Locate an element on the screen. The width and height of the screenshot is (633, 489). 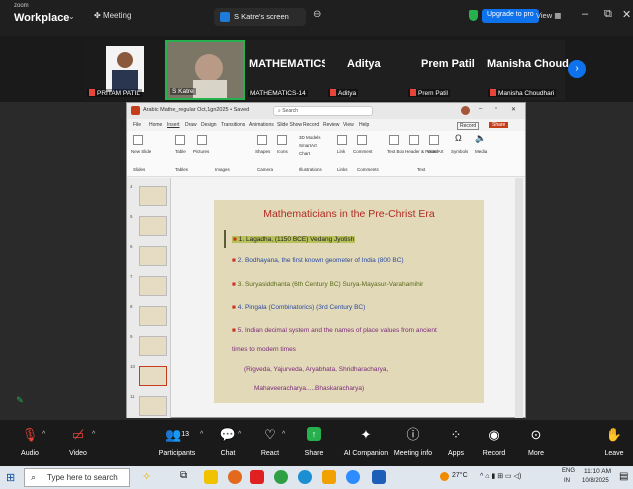
task-view-icon: ⧉ is located at coordinates (183, 475).